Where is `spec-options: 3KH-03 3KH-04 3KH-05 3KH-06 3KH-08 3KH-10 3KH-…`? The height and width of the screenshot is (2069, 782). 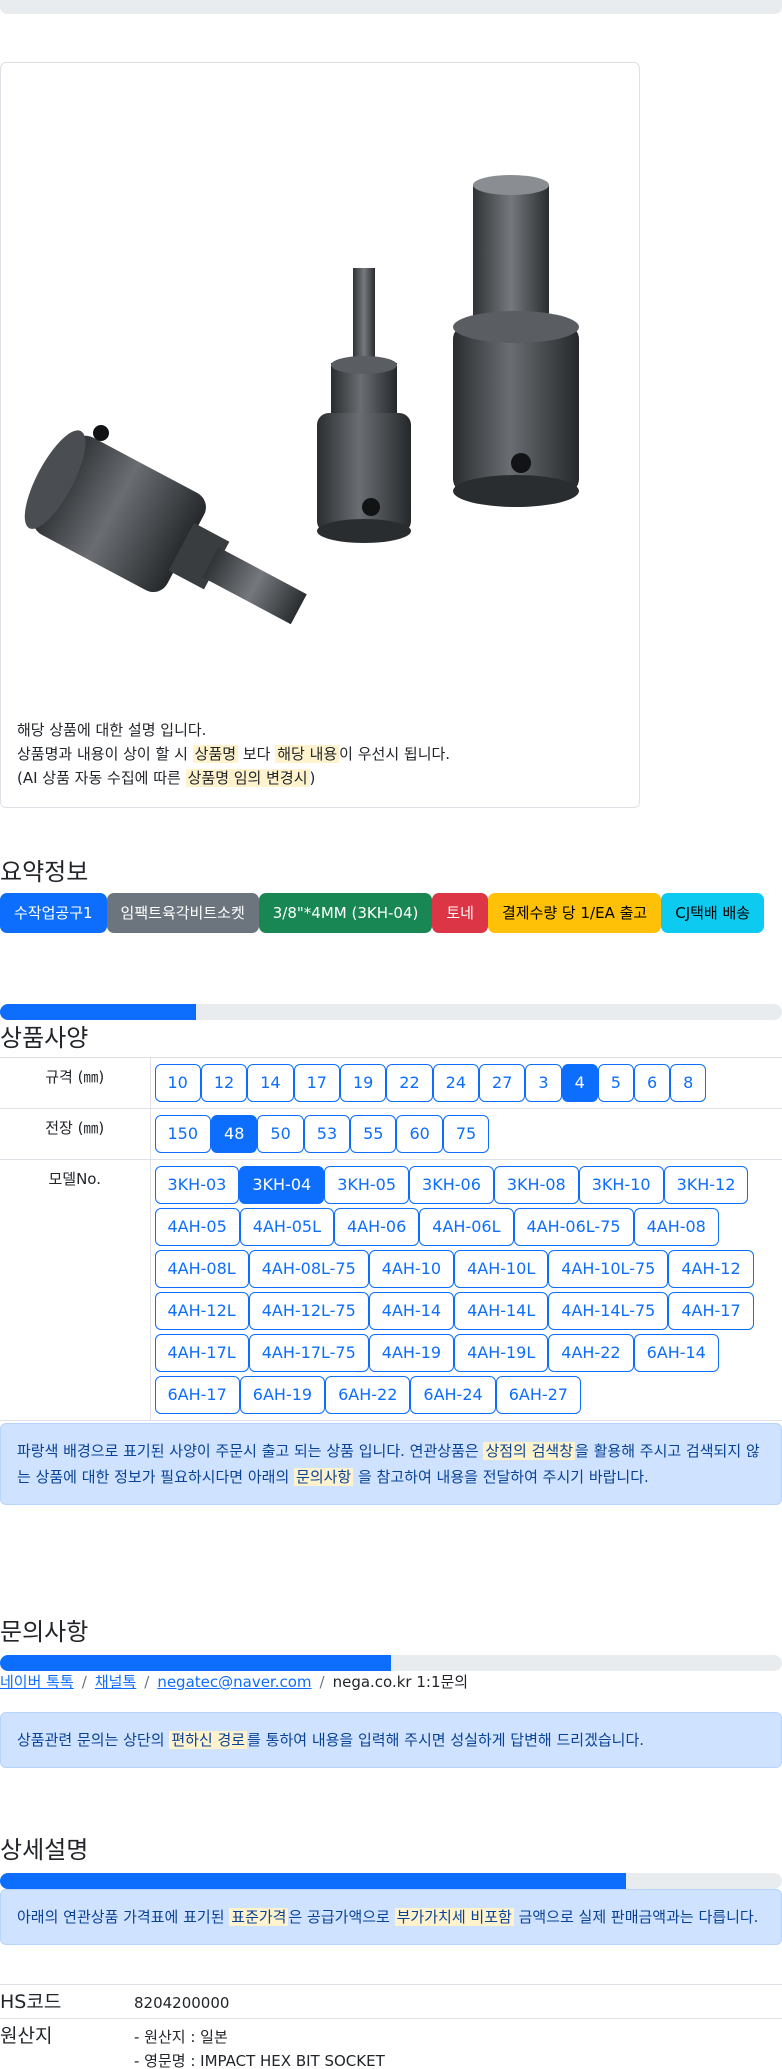 spec-options: 3KH-03 3KH-04 3KH-05 3KH-06 3KH-08 3KH-10 3KH-… is located at coordinates (466, 1290).